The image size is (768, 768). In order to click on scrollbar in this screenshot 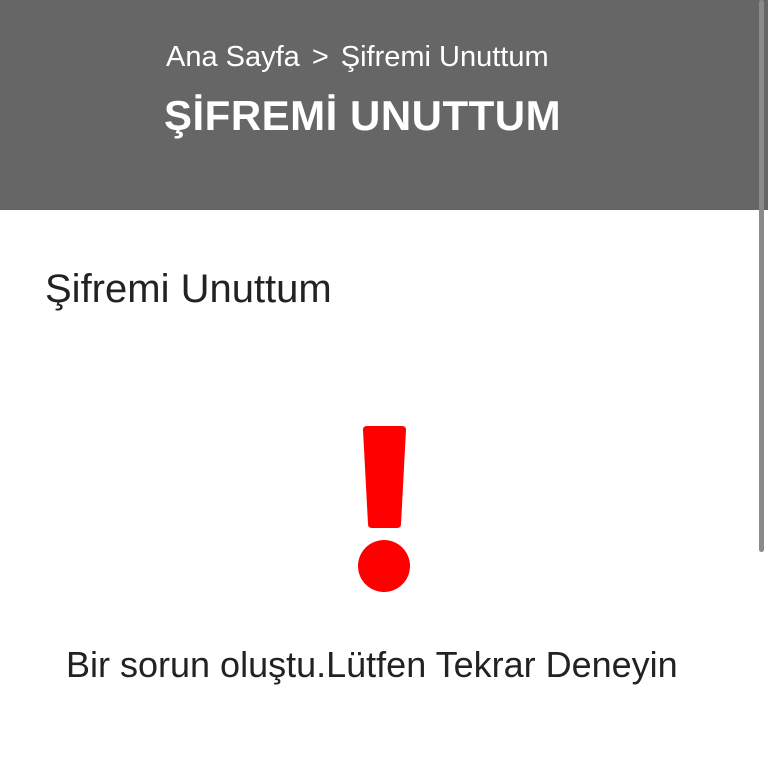, I will do `click(761, 384)`.